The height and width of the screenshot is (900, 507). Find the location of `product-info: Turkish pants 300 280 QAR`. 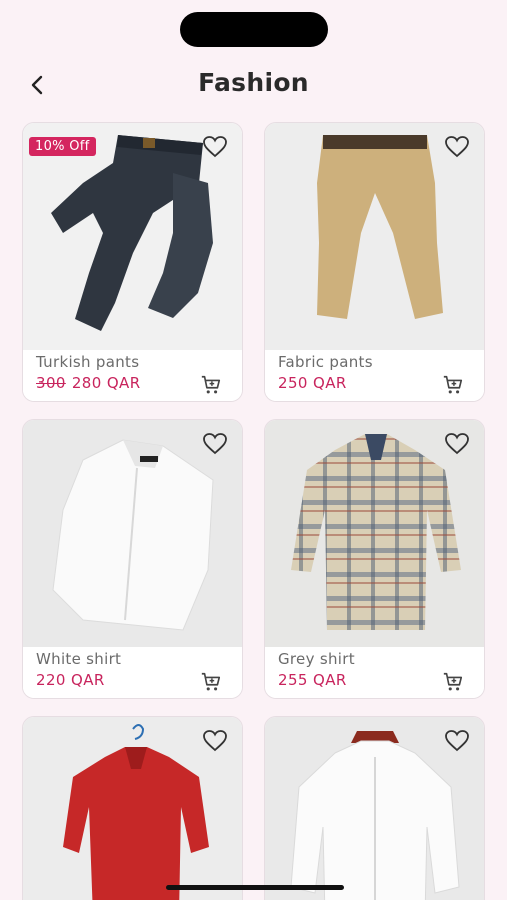

product-info: Turkish pants 300 280 QAR is located at coordinates (132, 375).